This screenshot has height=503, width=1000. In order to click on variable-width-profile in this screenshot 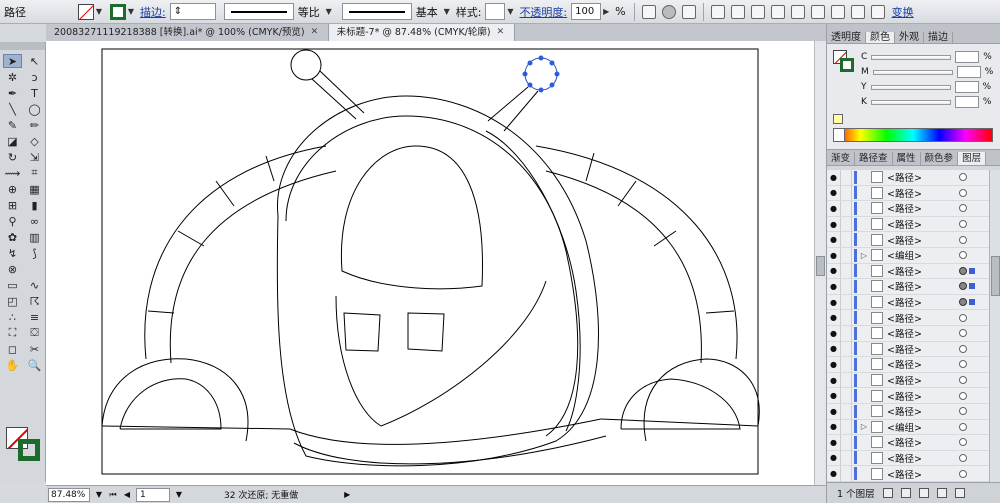, I will do `click(258, 11)`.